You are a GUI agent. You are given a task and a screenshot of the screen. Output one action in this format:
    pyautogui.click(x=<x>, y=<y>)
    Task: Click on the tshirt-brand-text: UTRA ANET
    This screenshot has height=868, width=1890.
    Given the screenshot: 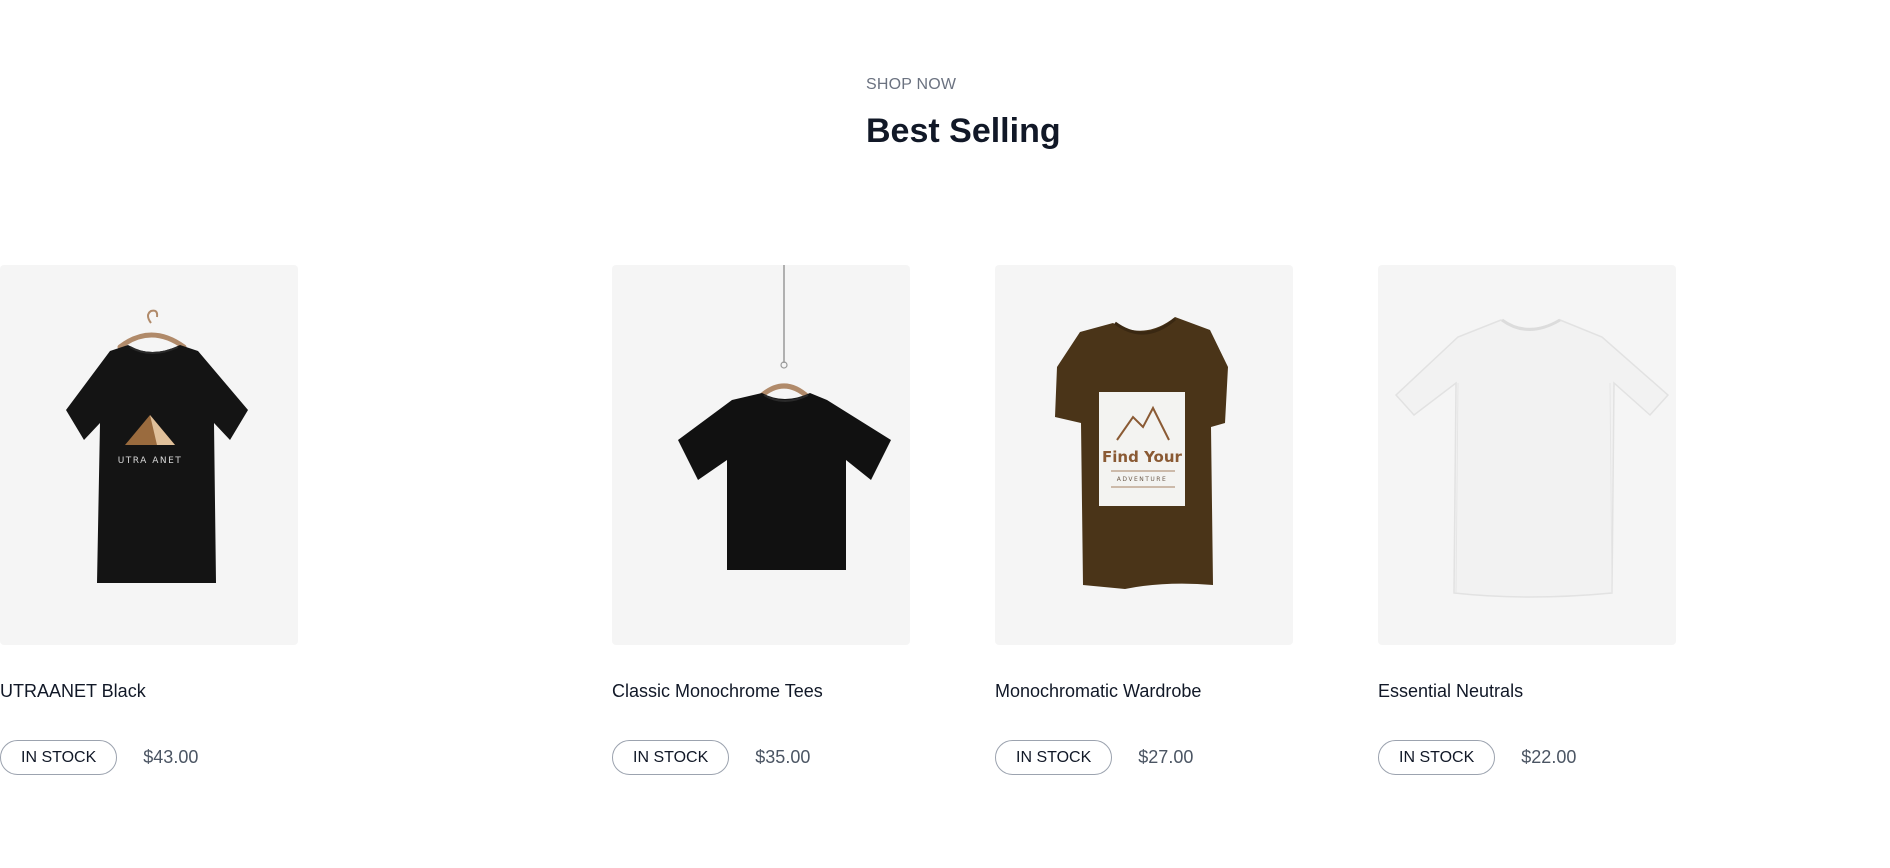 What is the action you would take?
    pyautogui.click(x=150, y=461)
    